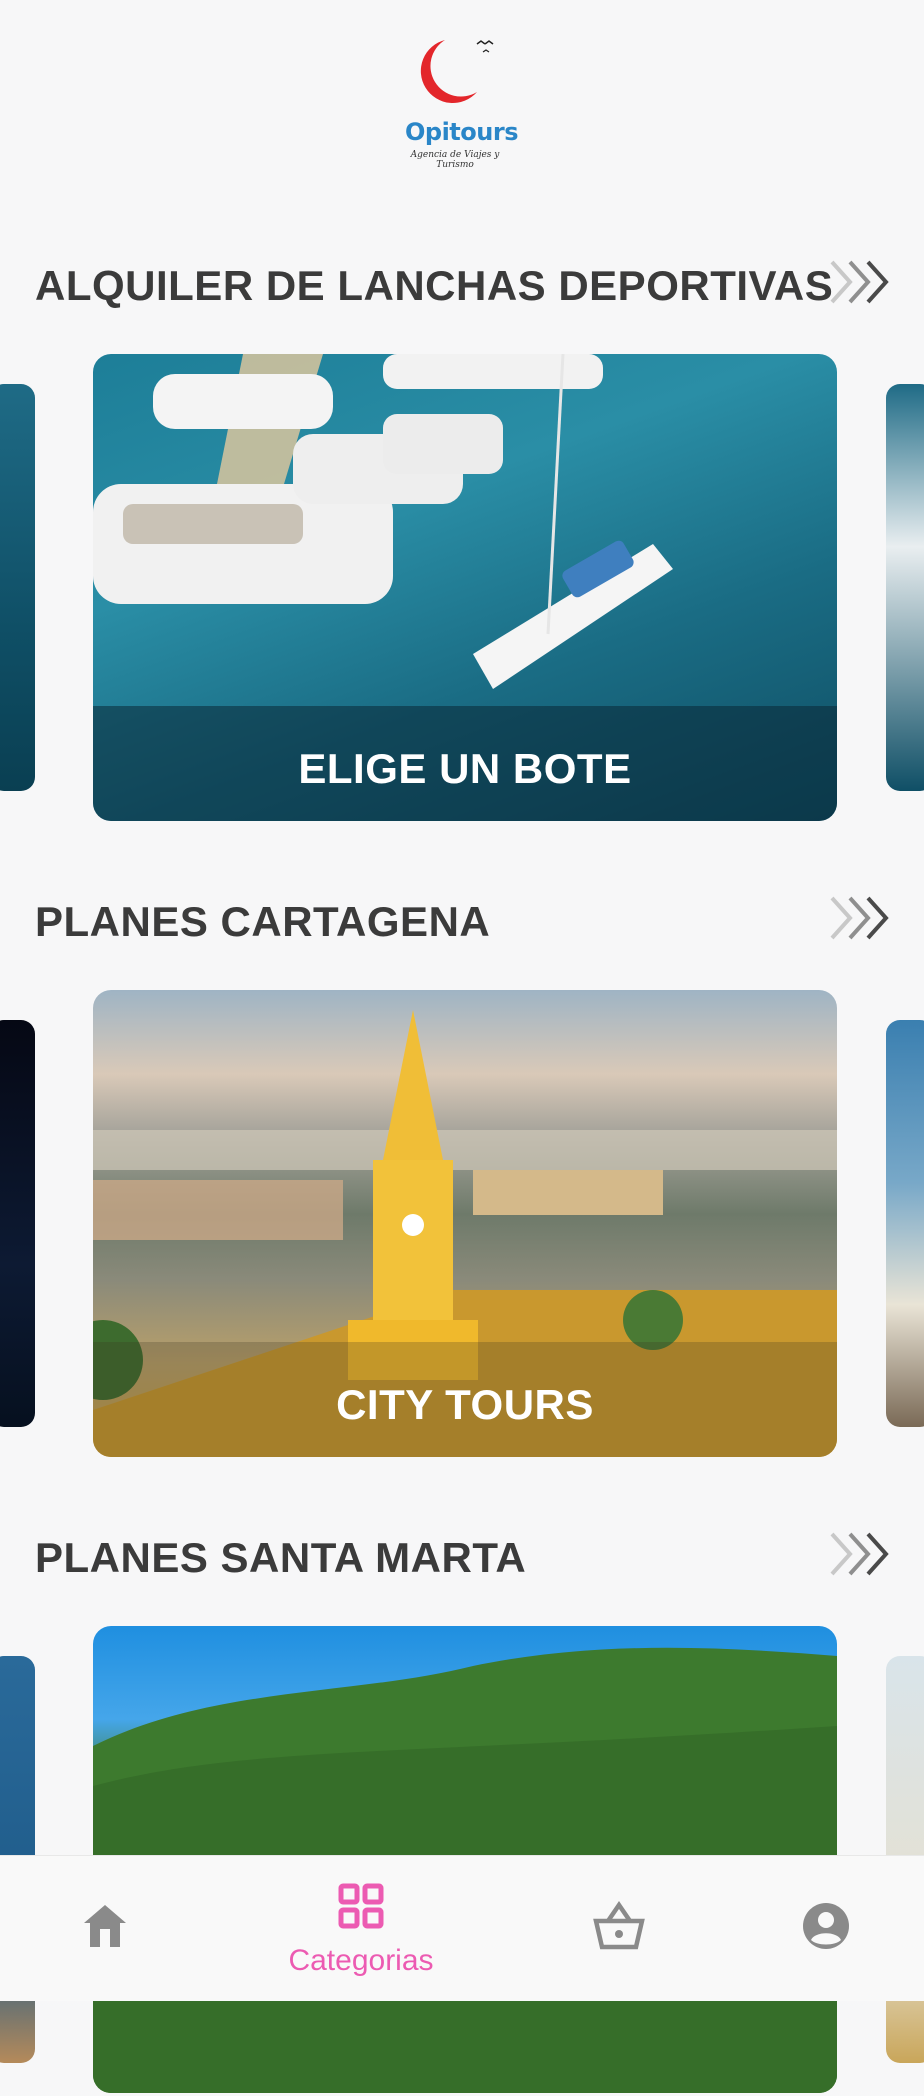 This screenshot has height=2096, width=924. Describe the element at coordinates (361, 1906) in the screenshot. I see `grid-icon` at that location.